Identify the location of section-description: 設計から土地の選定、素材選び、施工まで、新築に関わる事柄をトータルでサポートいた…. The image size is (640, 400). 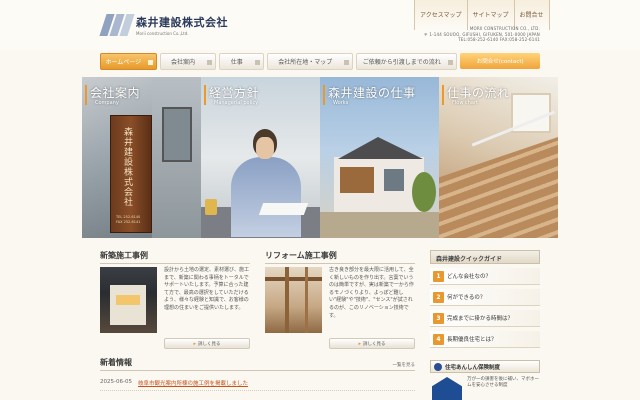
(207, 289).